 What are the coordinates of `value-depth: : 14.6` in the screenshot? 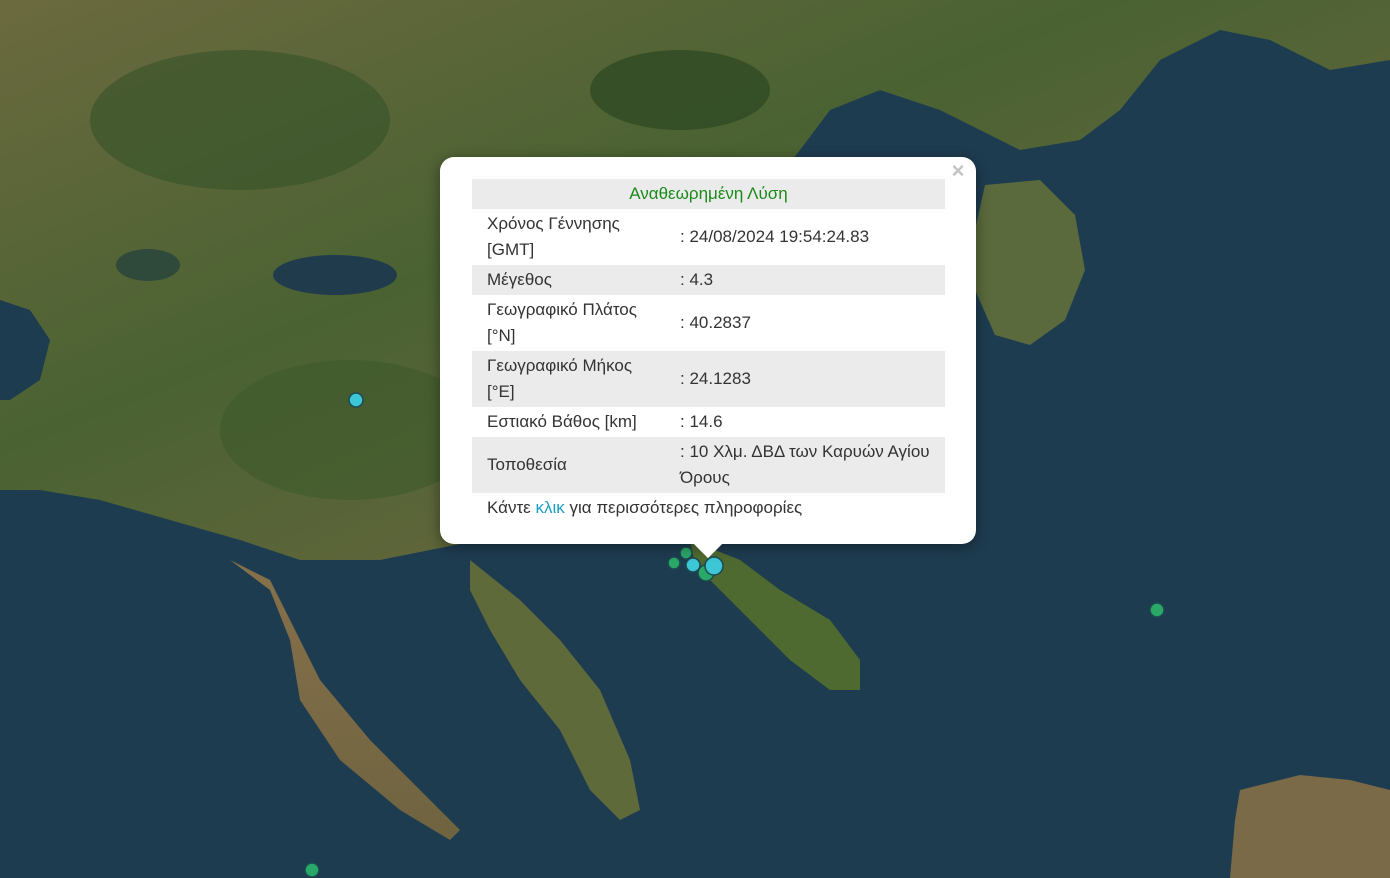 It's located at (701, 421).